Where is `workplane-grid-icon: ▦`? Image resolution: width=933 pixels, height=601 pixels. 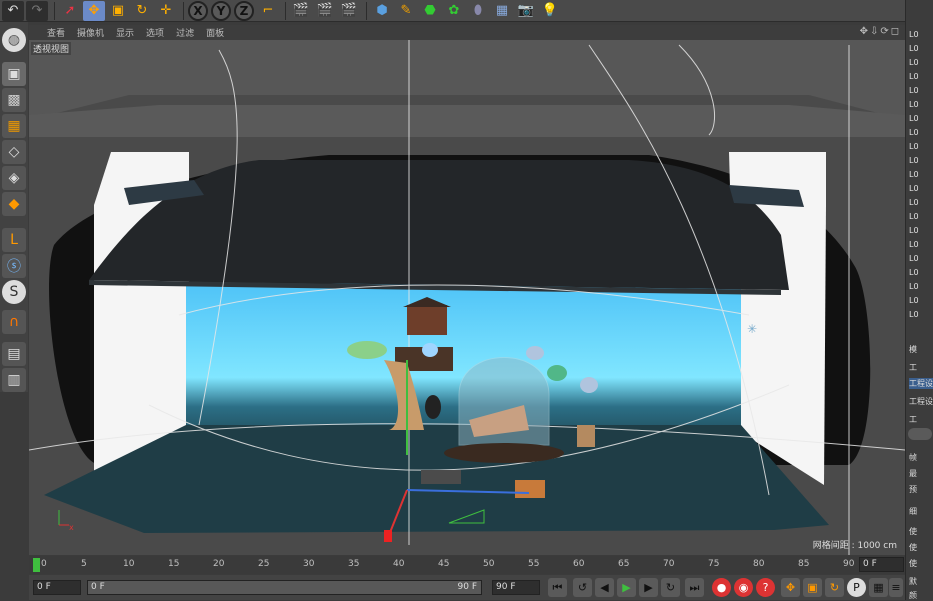
workplane-grid-icon: ▦ is located at coordinates (14, 126).